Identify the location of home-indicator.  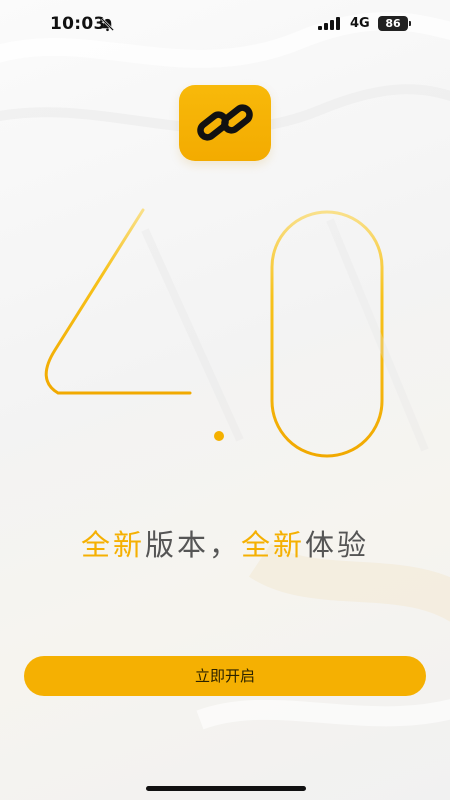
(226, 788).